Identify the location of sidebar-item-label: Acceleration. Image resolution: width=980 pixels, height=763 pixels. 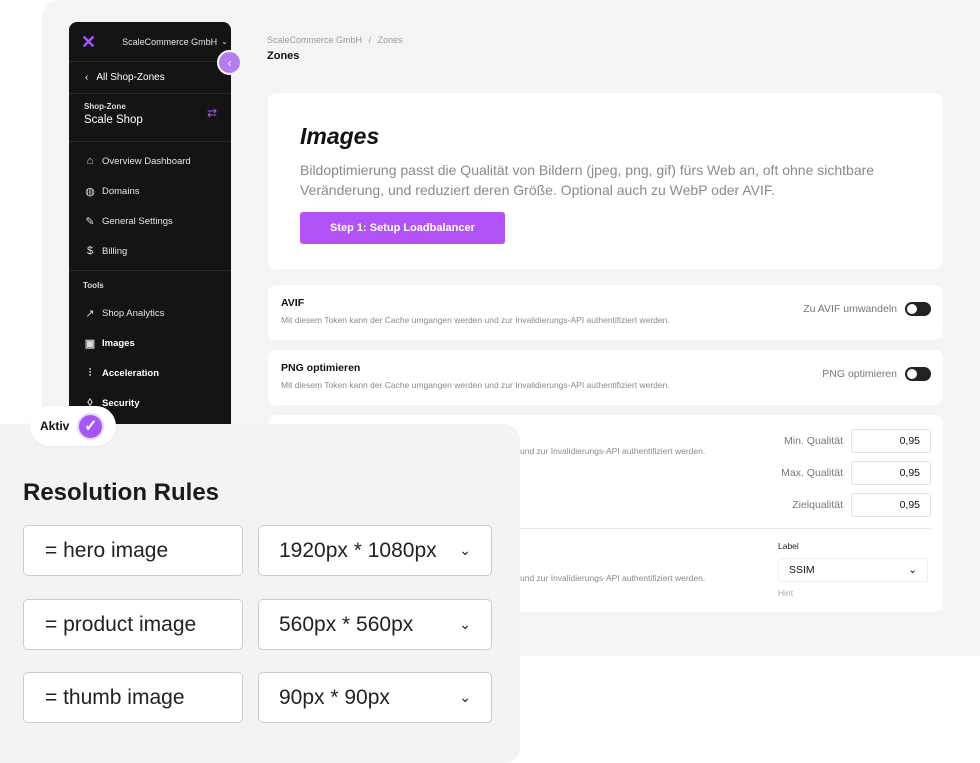
(131, 373).